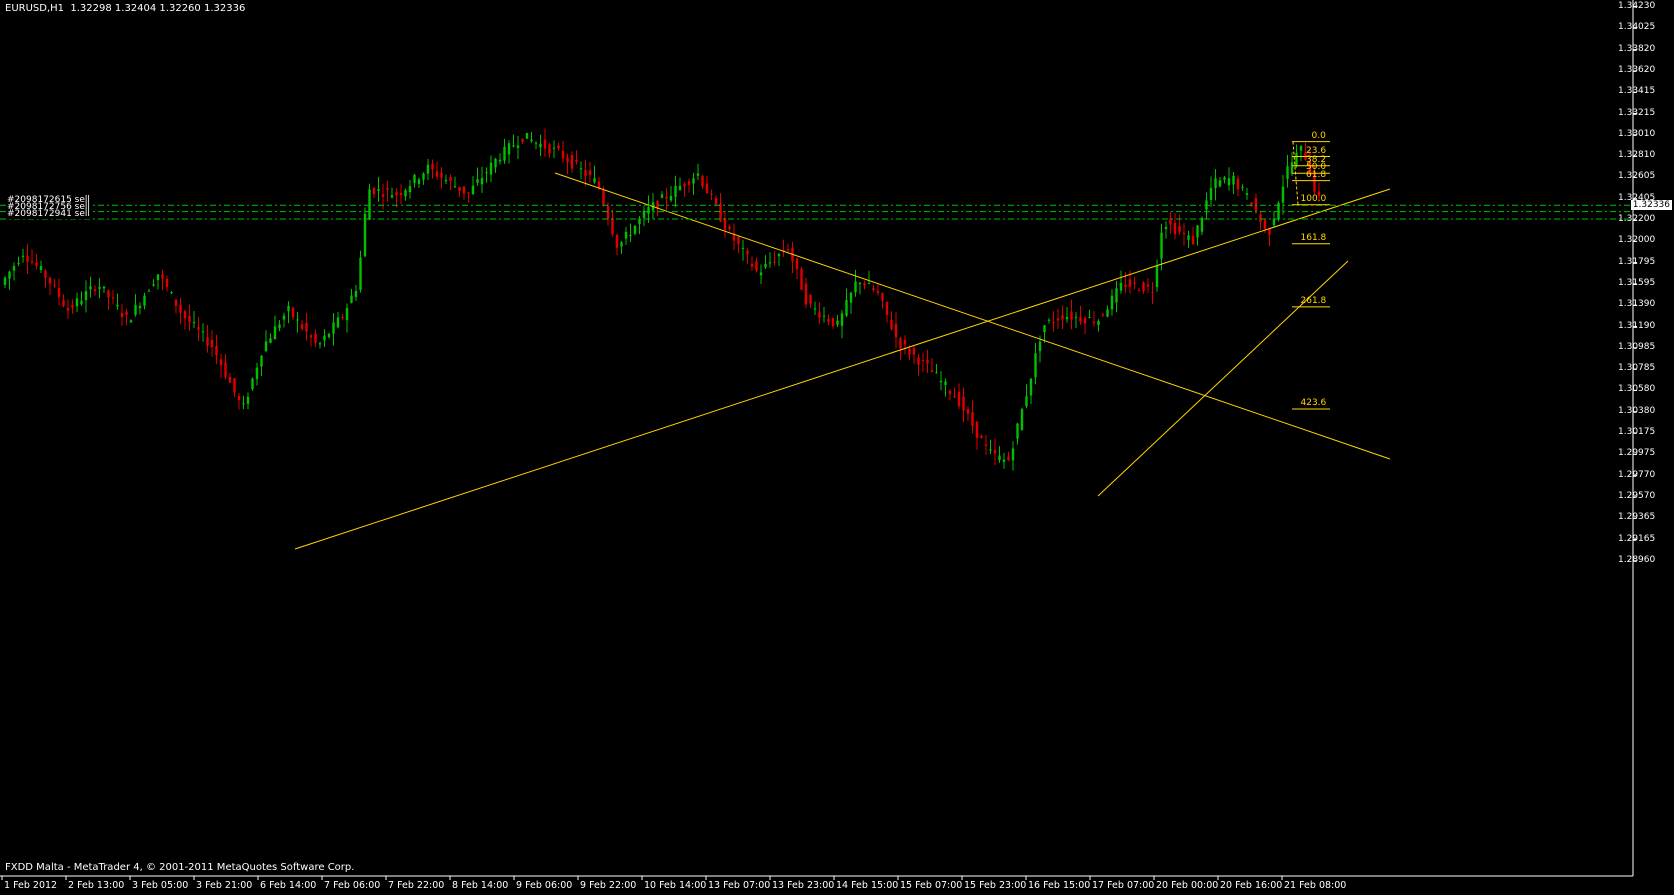 This screenshot has height=895, width=1674. I want to click on time-tick-label: 9 Feb 22:00, so click(608, 885).